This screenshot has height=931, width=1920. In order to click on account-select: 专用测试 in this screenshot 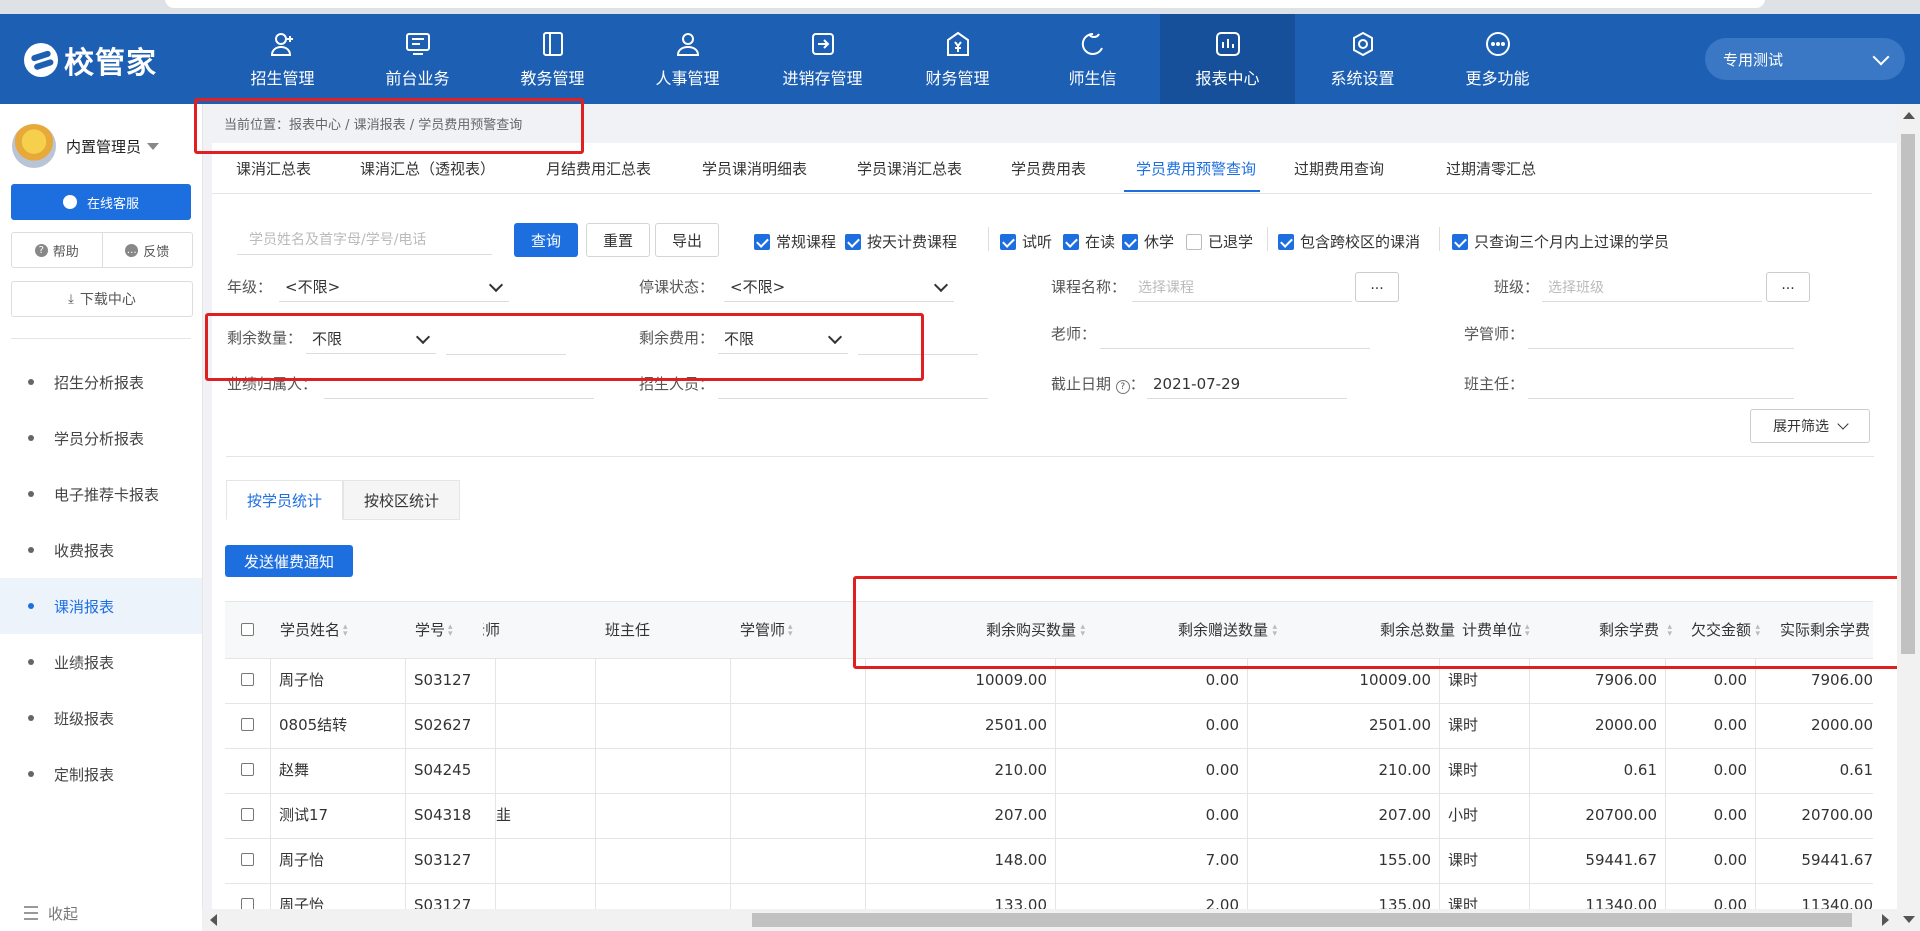, I will do `click(1805, 59)`.